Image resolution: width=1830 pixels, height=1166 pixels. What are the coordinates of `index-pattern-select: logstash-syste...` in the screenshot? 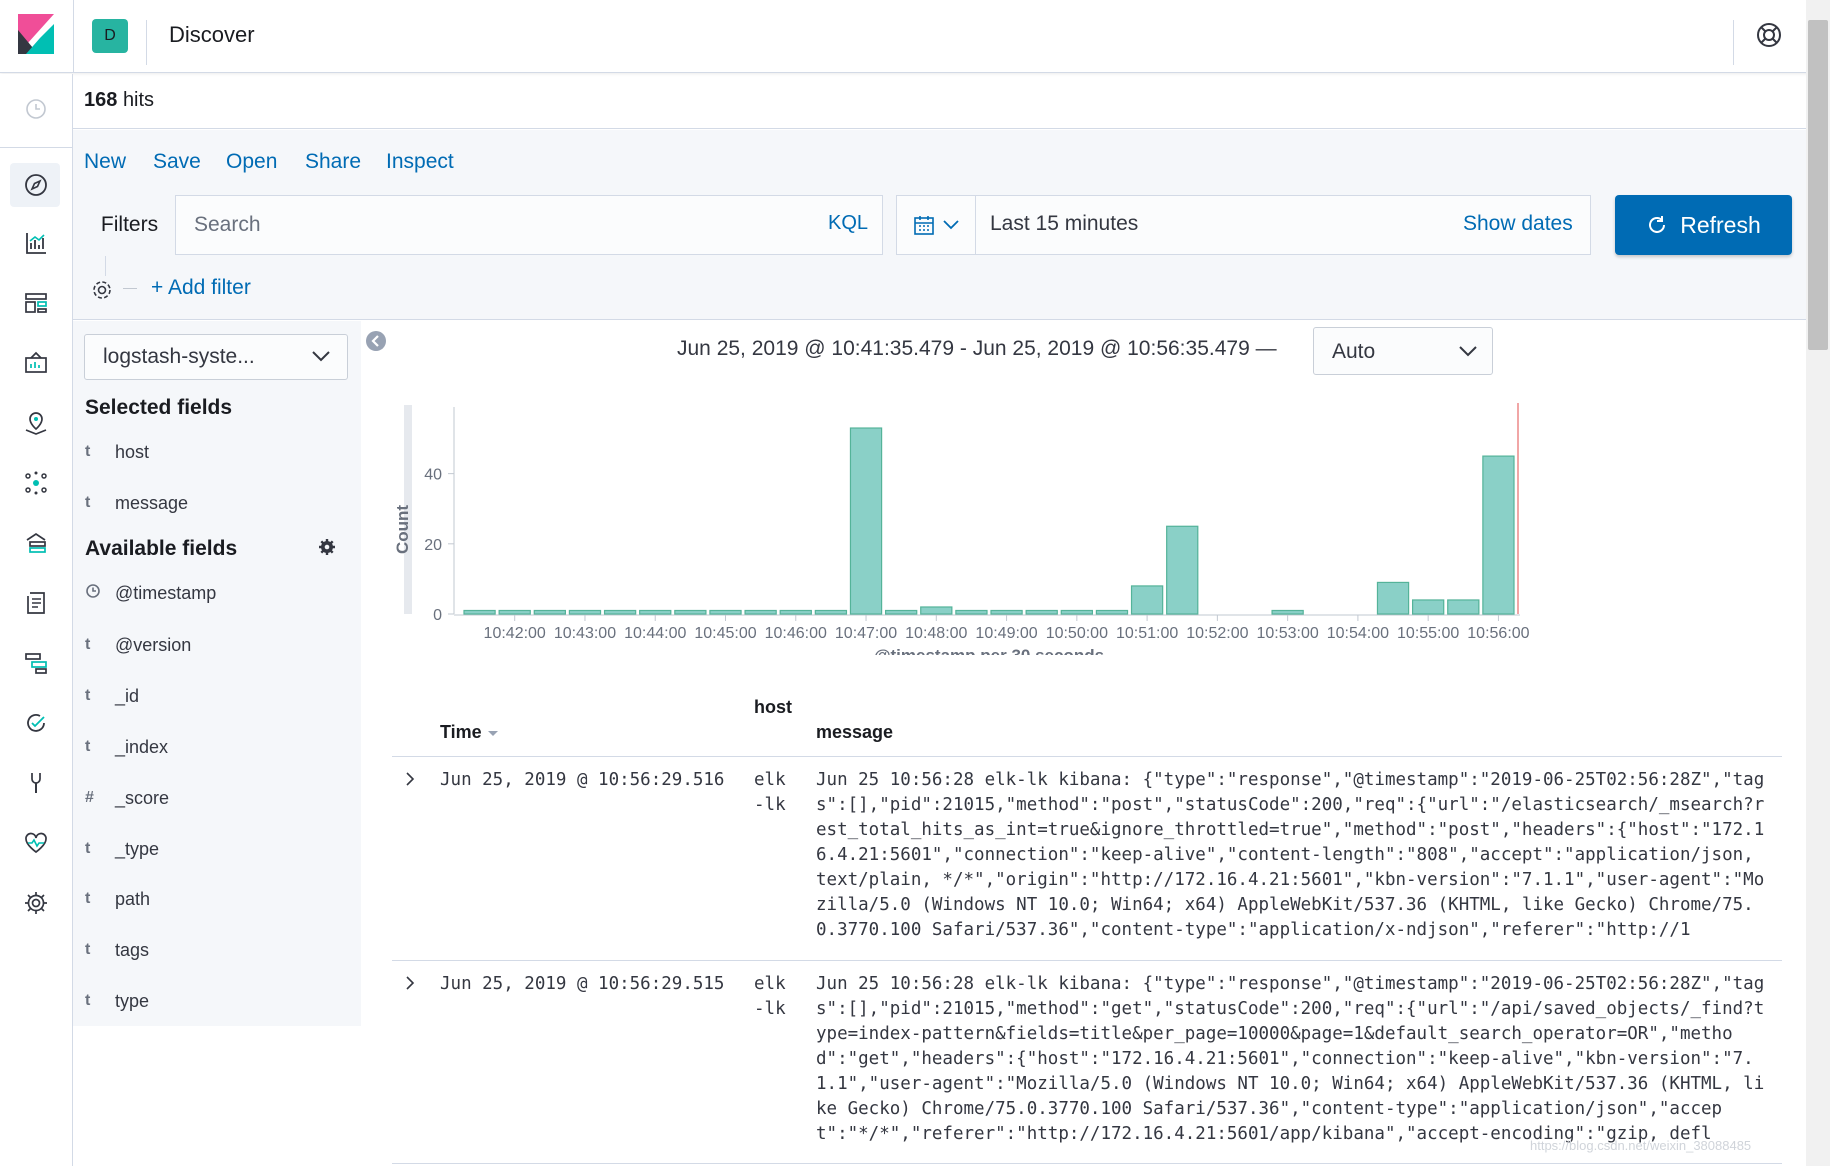 It's located at (216, 357).